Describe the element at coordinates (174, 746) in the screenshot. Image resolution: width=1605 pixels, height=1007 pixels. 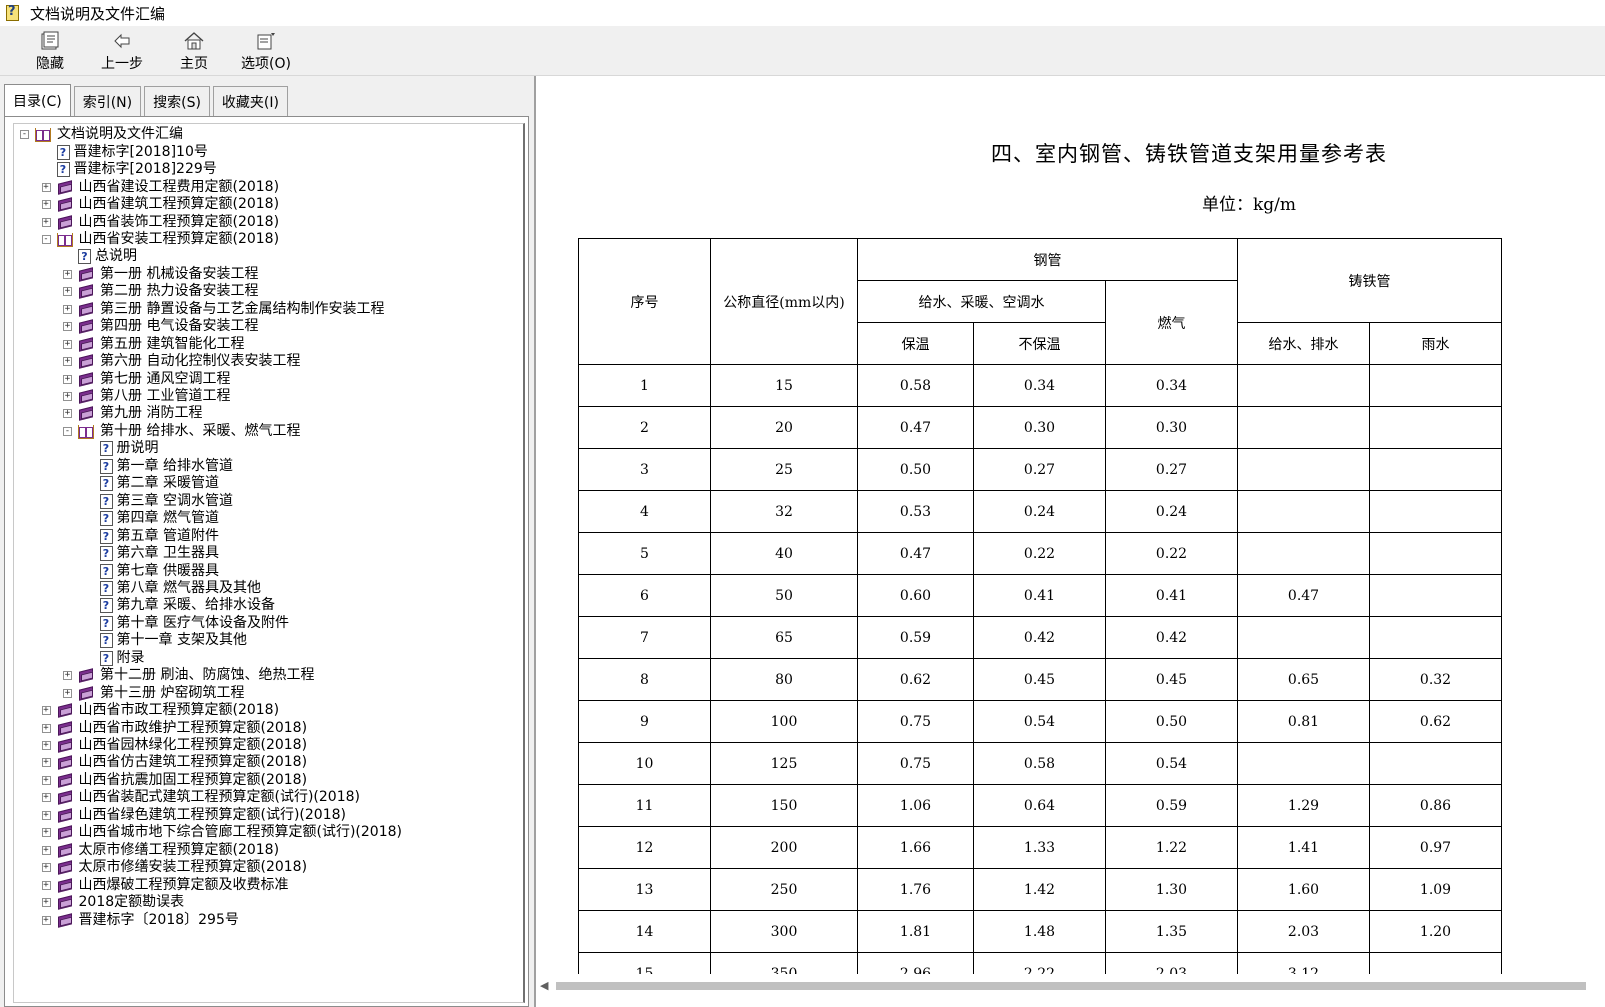
I see `tree-item: + 山西省园林绿化工程预算定额(2018)` at that location.